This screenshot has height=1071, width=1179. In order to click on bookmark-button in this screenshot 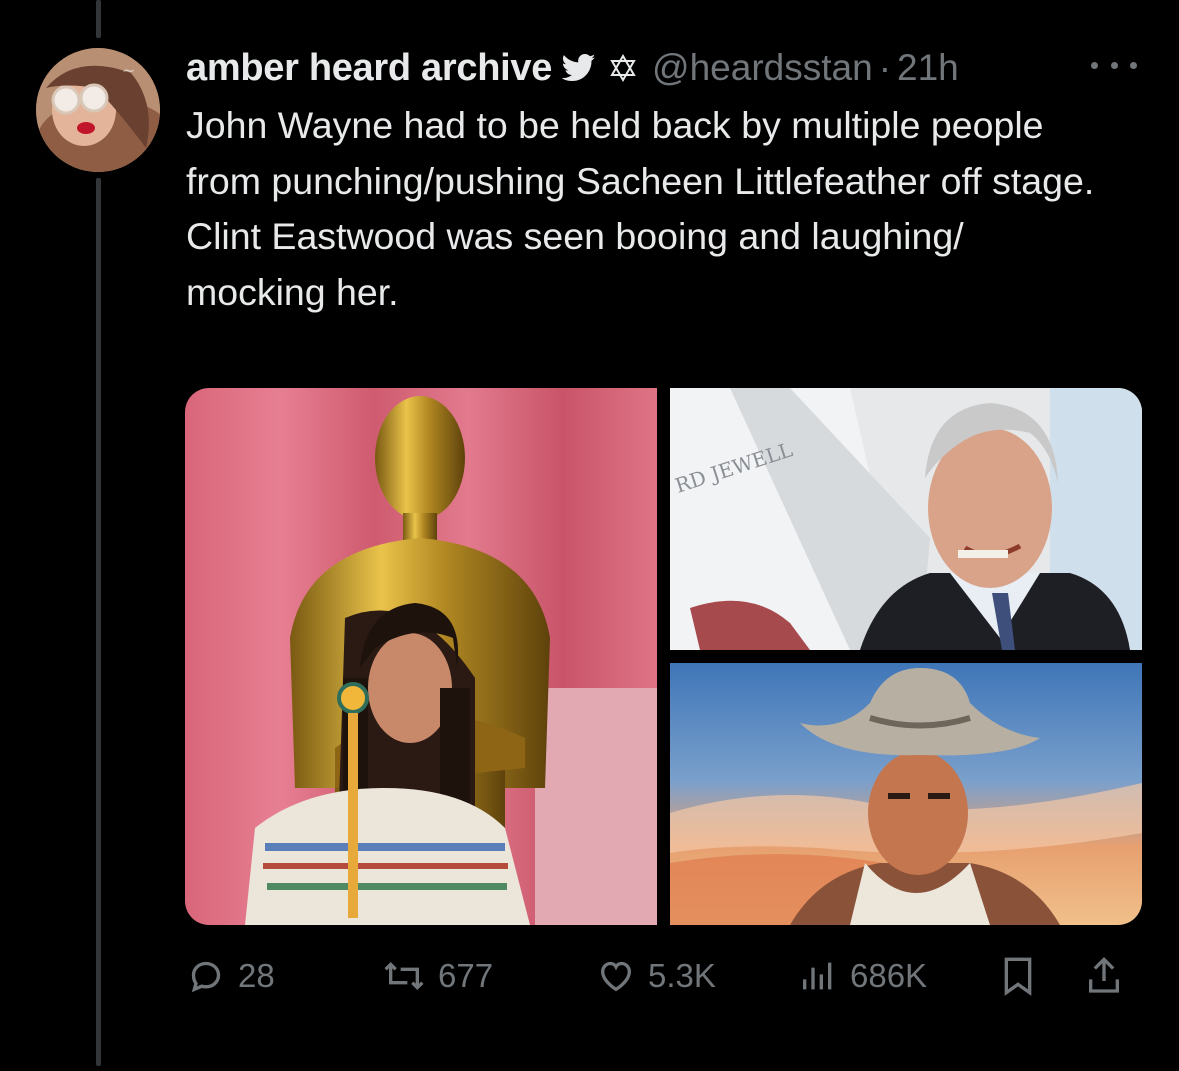, I will do `click(1018, 976)`.